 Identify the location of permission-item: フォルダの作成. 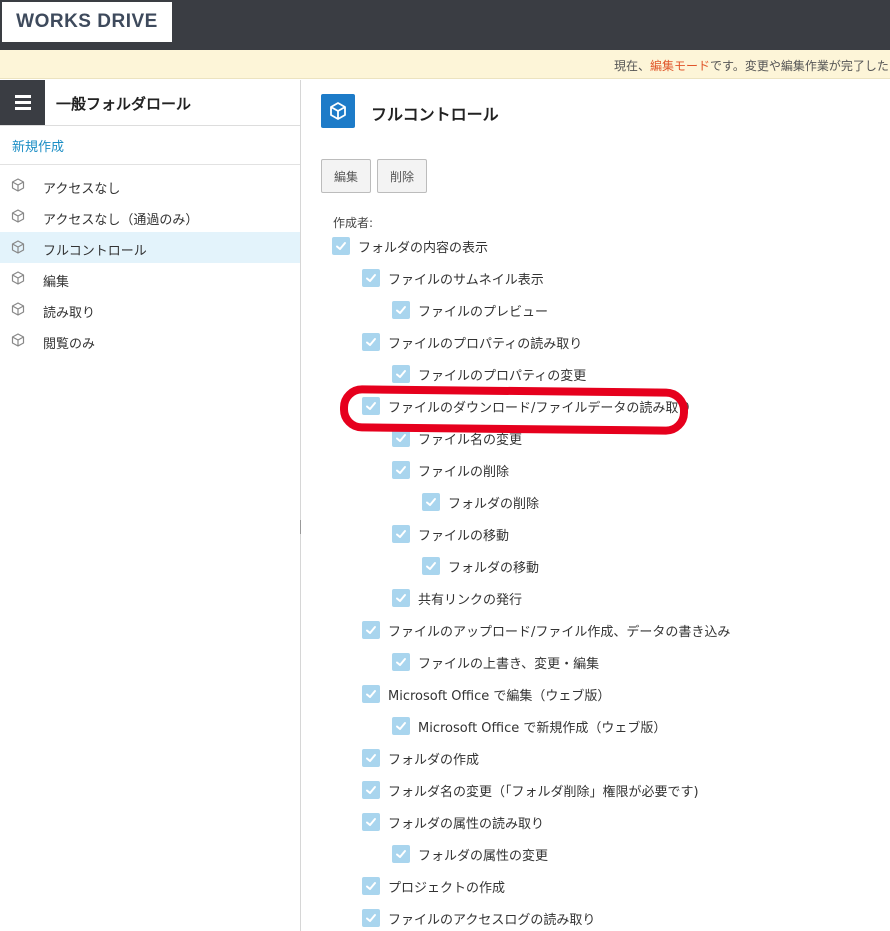
(420, 758).